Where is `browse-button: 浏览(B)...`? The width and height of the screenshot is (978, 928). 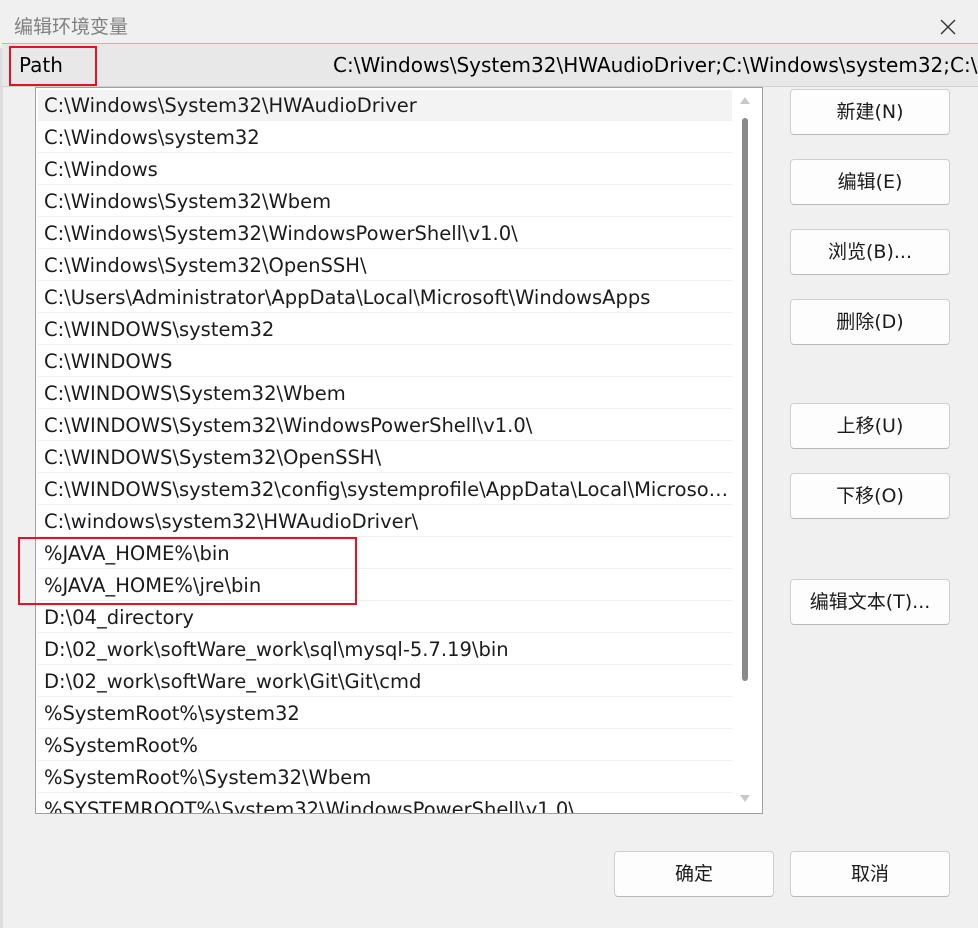
browse-button: 浏览(B)... is located at coordinates (870, 252).